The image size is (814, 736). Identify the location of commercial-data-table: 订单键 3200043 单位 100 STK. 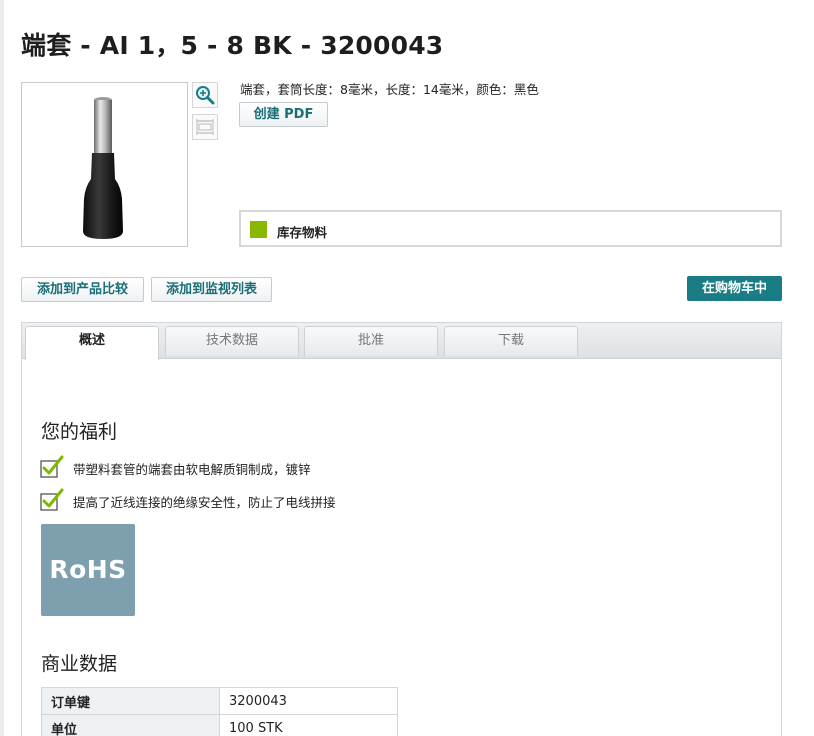
(219, 711).